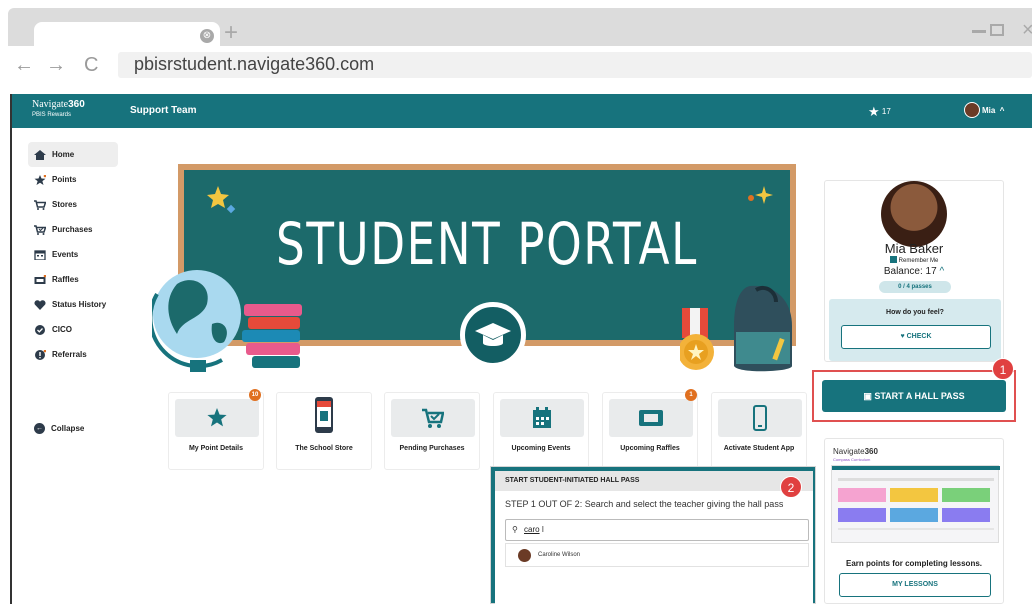  I want to click on curriculum-preview-image, so click(915, 504).